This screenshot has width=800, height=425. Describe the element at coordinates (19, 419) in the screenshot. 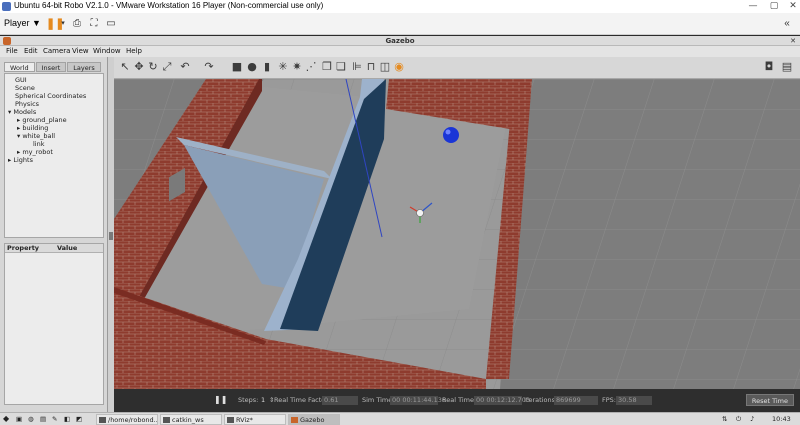

I see `file-manager-icon: ▣` at that location.